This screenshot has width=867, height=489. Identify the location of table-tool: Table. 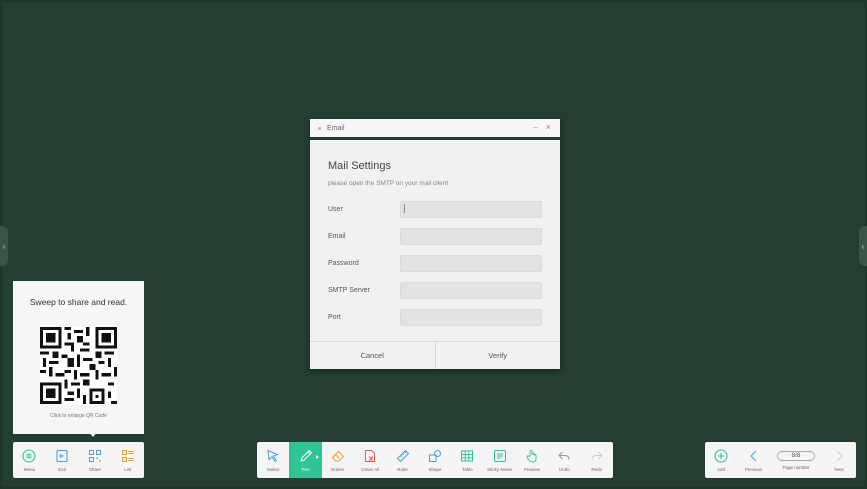
(467, 460).